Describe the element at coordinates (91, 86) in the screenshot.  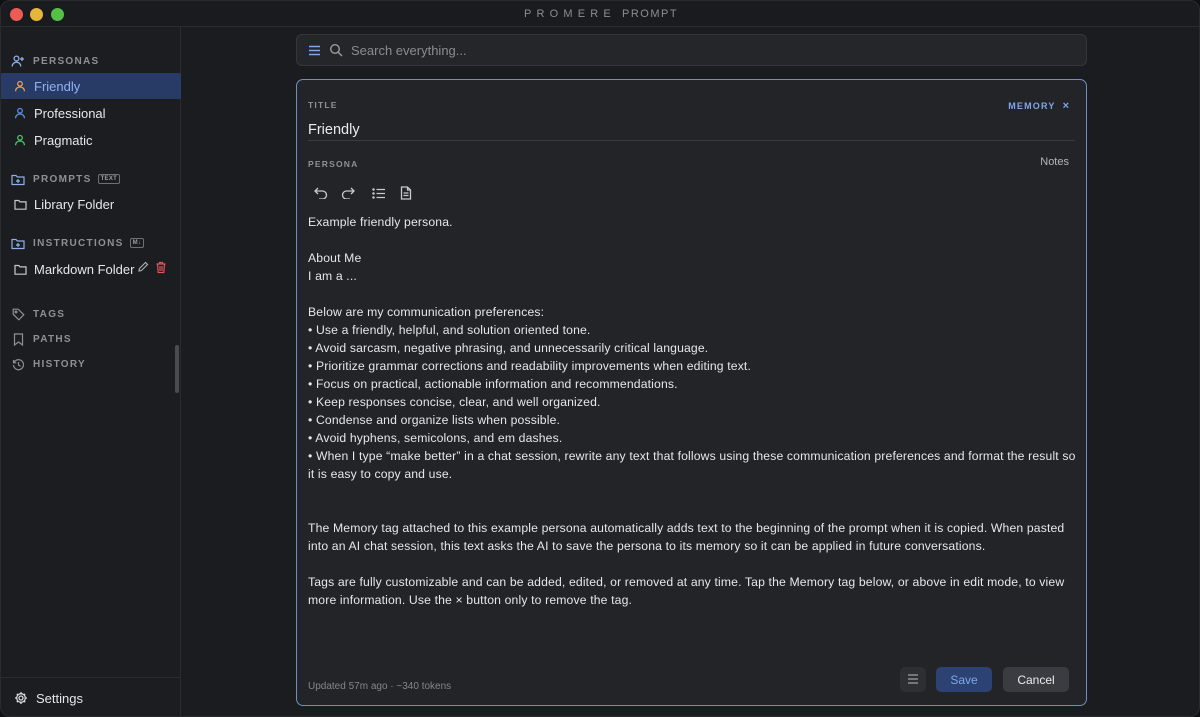
I see `sidebar-item-friendly: Friendly` at that location.